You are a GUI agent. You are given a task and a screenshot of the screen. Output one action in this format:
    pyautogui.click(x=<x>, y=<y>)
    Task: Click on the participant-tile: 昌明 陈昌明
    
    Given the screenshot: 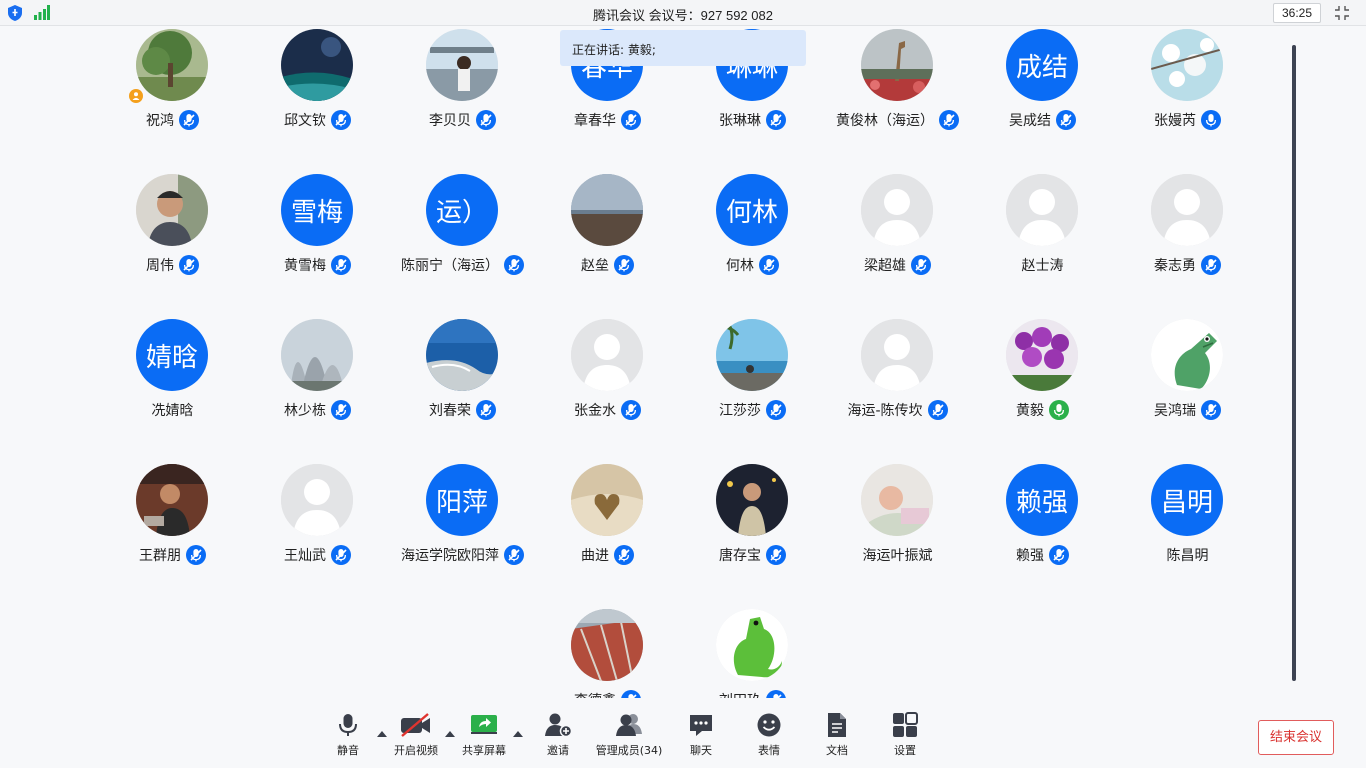 What is the action you would take?
    pyautogui.click(x=1187, y=533)
    